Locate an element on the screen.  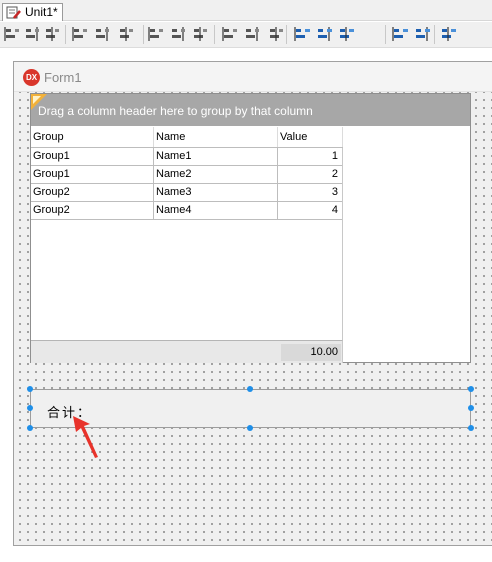
selection-handle-bottom-center is located at coordinates (250, 428).